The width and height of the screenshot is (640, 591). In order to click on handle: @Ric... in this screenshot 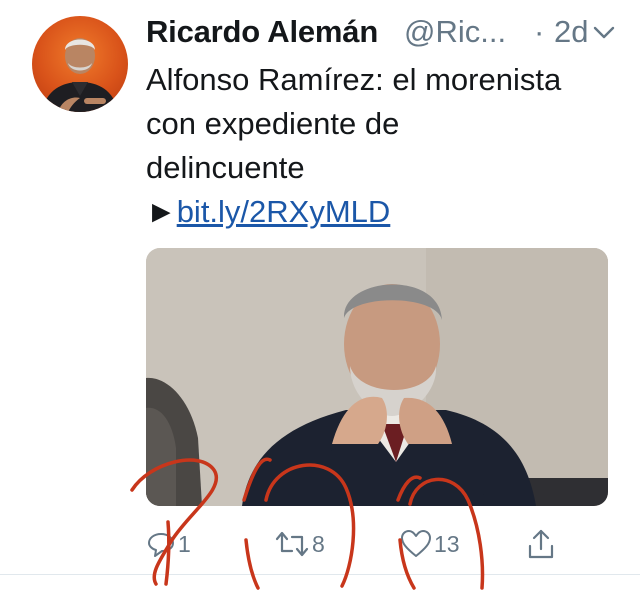, I will do `click(455, 32)`.